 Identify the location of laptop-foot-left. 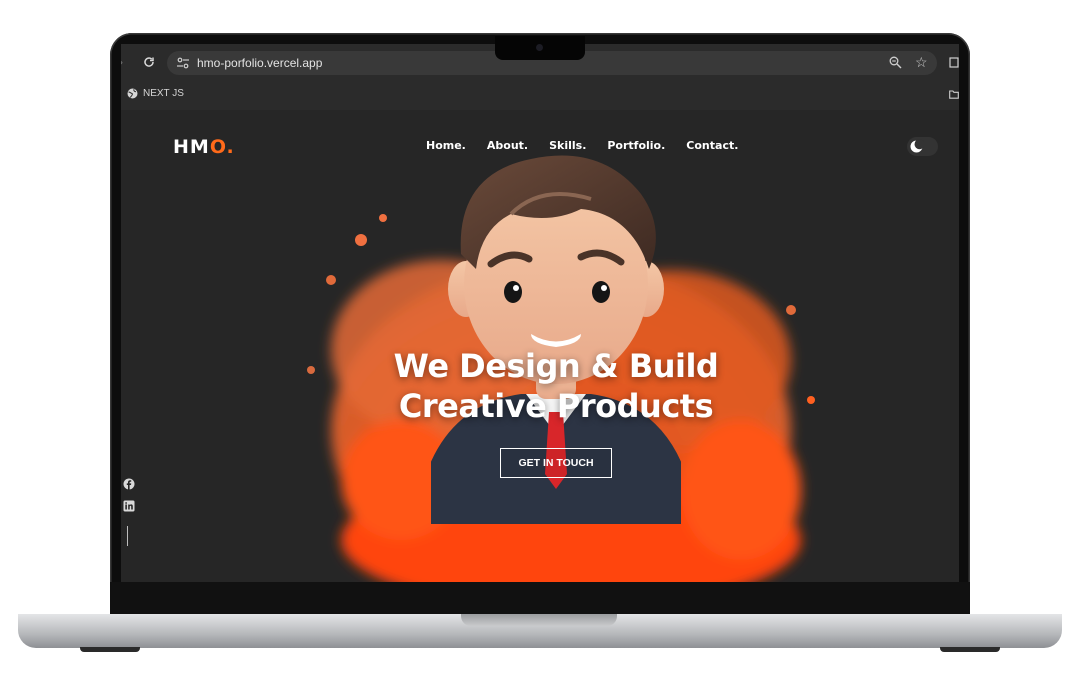
(110, 649).